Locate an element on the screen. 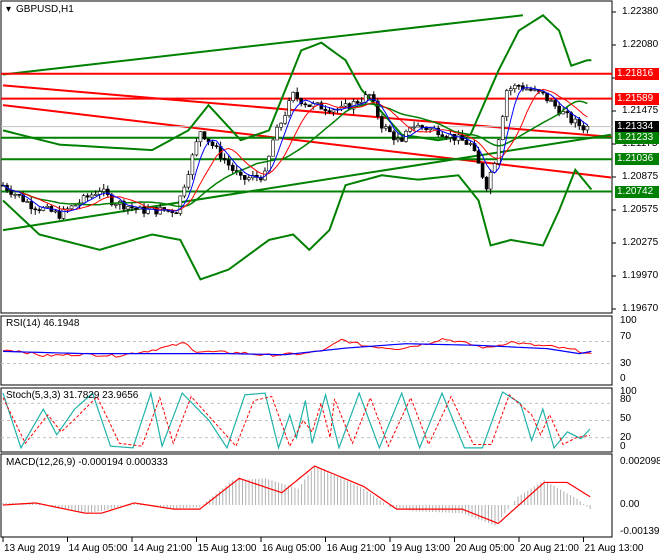 This screenshot has width=660, height=560. macd-axis-min: -0.00139 is located at coordinates (640, 531).